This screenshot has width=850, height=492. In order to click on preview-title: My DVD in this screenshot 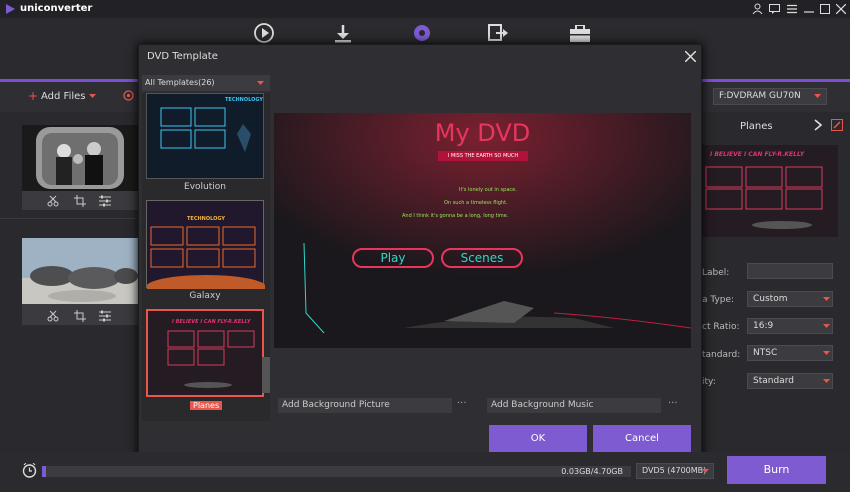, I will do `click(482, 133)`.